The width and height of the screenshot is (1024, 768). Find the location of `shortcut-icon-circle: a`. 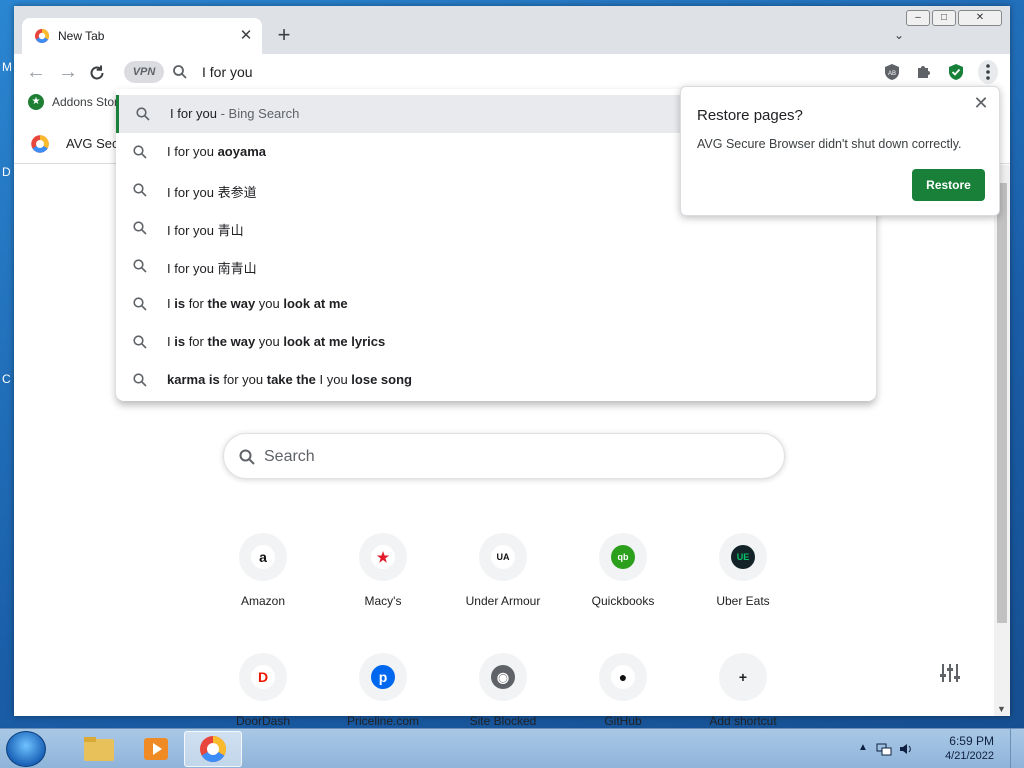

shortcut-icon-circle: a is located at coordinates (263, 557).